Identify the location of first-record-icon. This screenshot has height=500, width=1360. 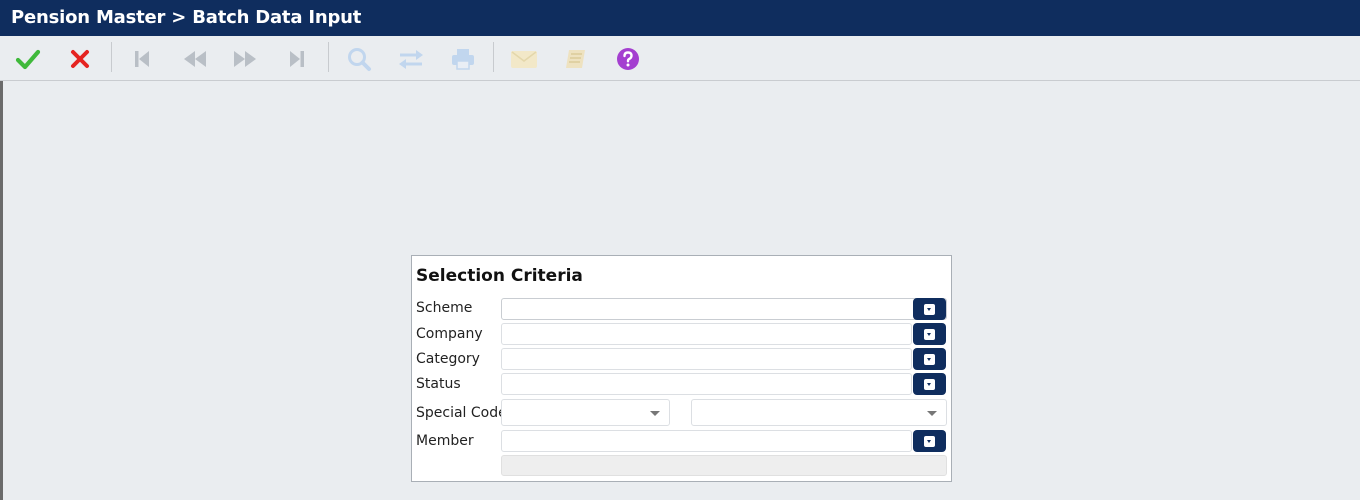
(142, 59).